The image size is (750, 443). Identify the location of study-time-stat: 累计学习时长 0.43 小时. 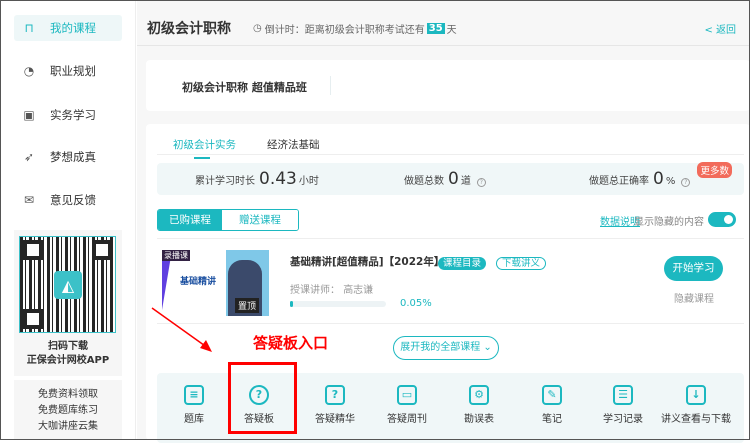
(257, 179).